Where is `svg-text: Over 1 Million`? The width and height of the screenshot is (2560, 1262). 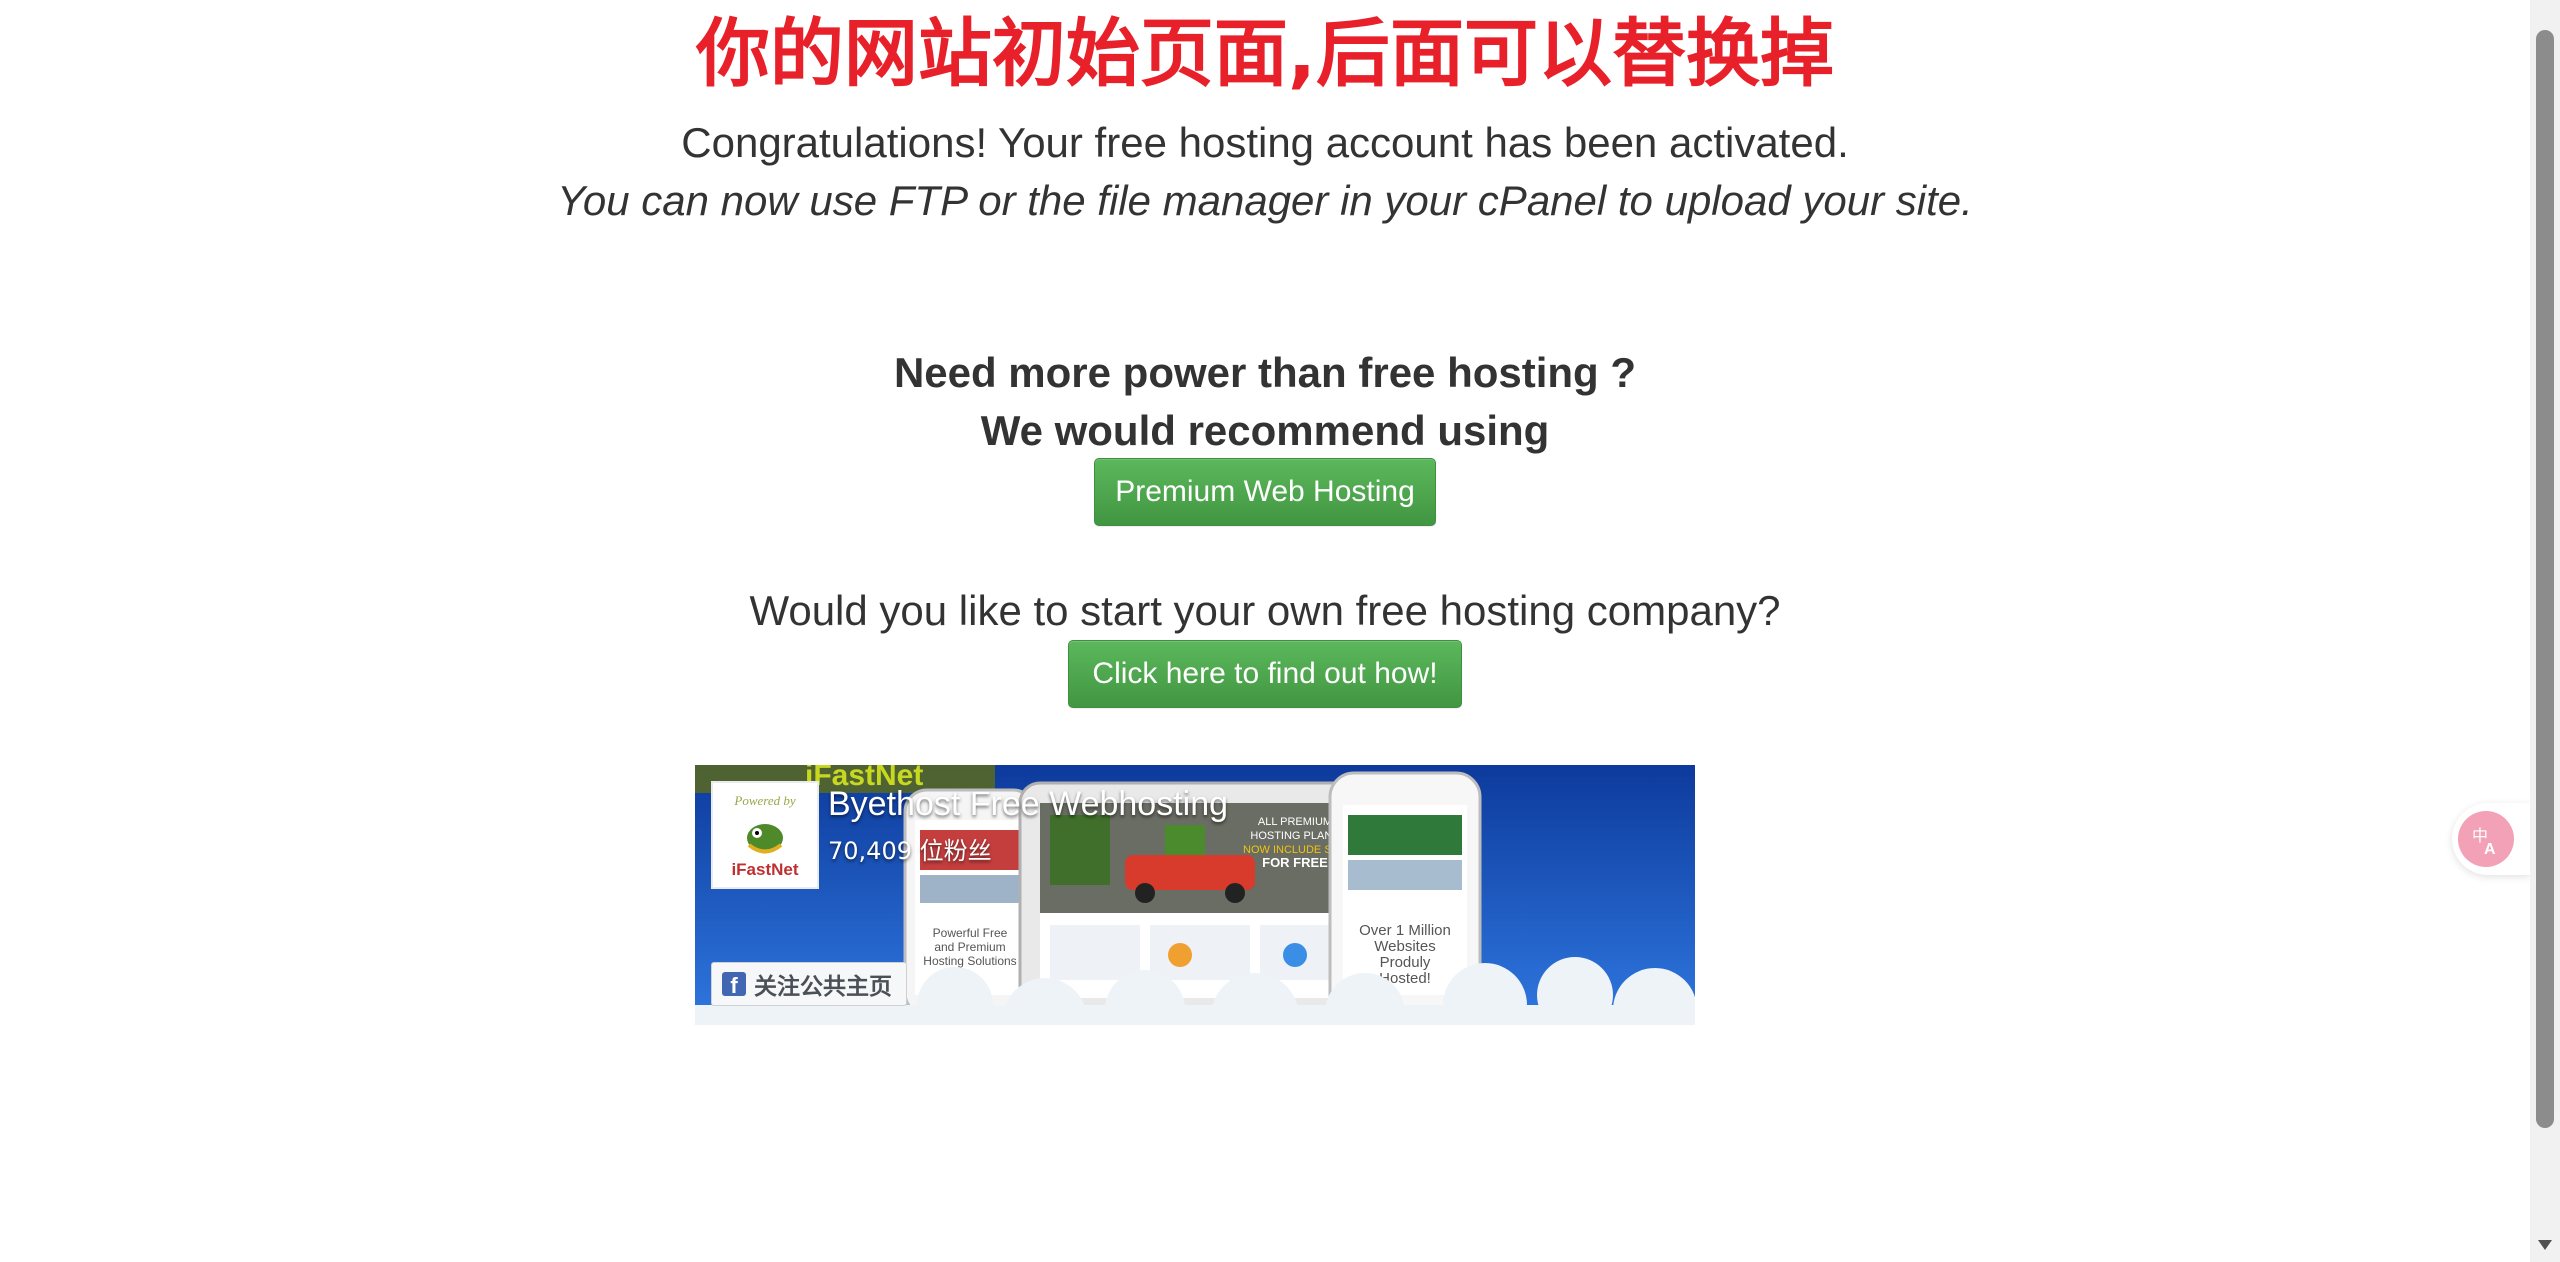 svg-text: Over 1 Million is located at coordinates (1405, 930).